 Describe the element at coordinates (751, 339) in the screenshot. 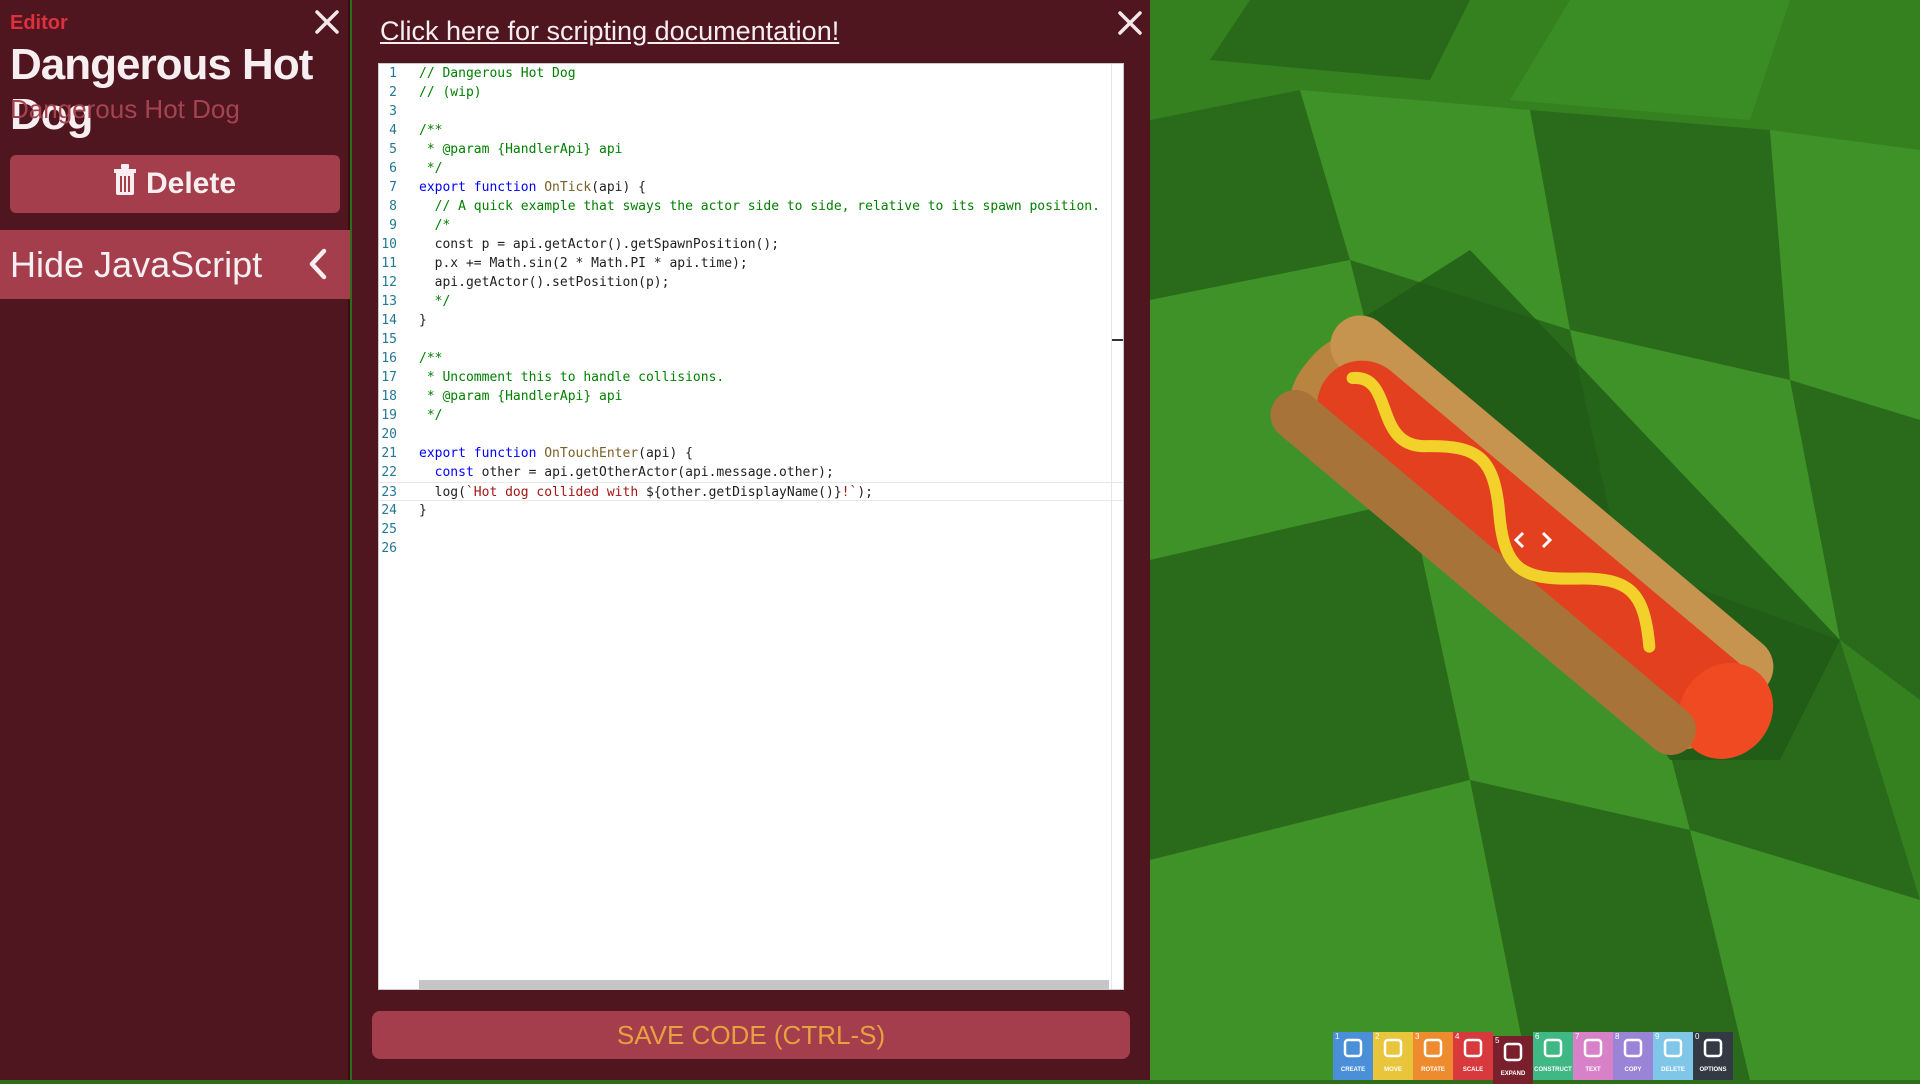

I see `code-line: 15` at that location.